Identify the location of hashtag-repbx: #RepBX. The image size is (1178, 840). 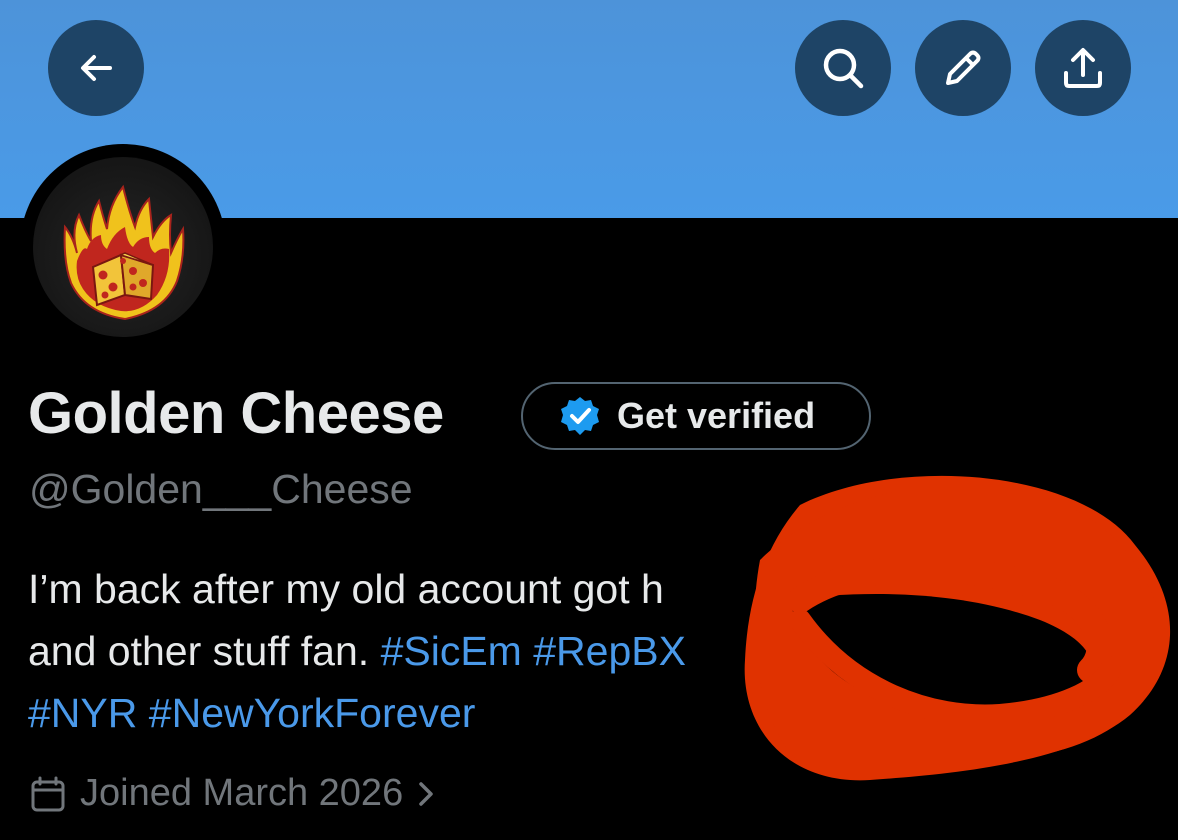
(609, 651).